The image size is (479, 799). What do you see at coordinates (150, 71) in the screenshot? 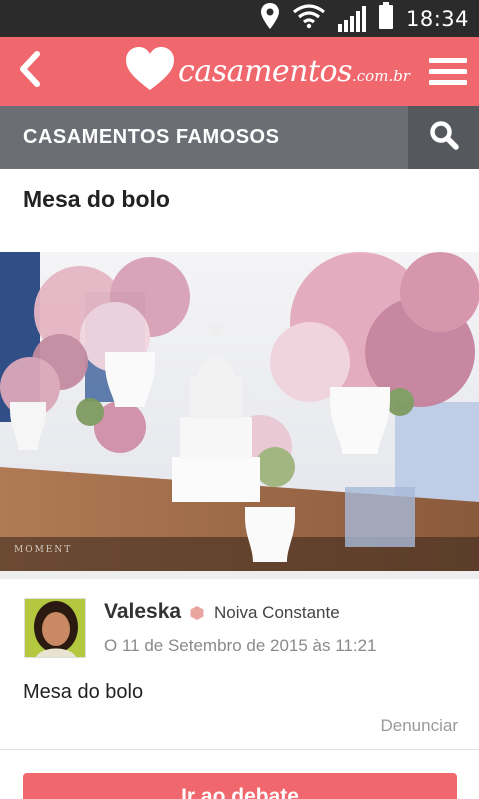
I see `heart-logo-icon` at bounding box center [150, 71].